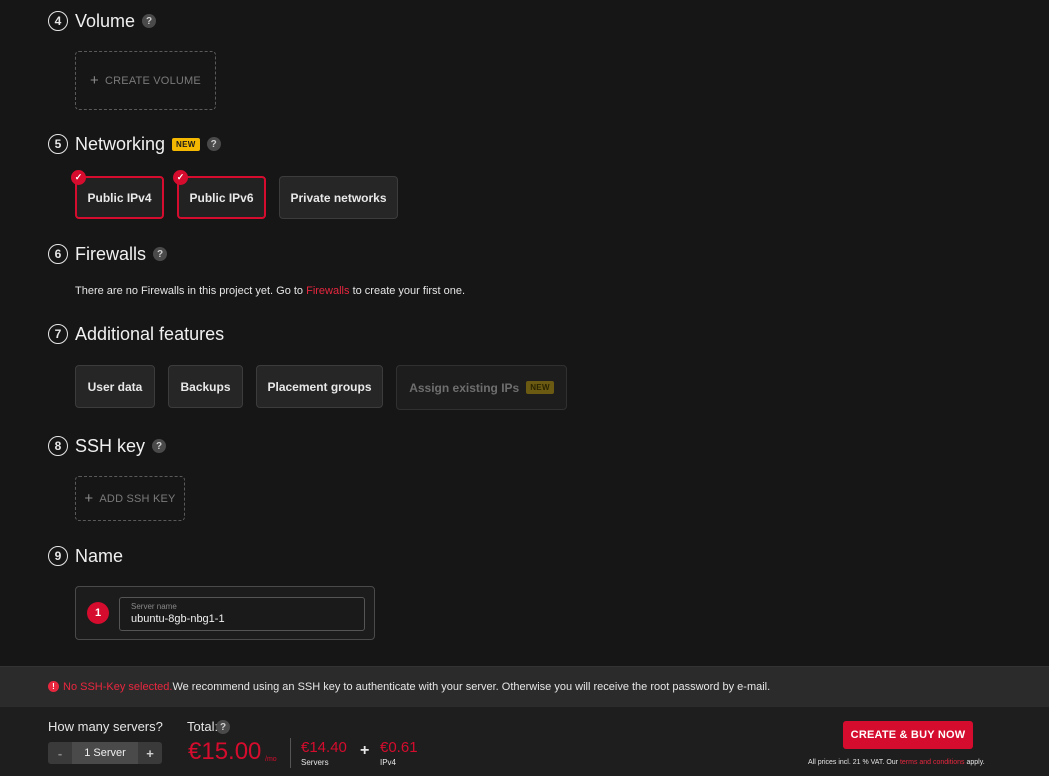 The width and height of the screenshot is (1049, 776). Describe the element at coordinates (399, 747) in the screenshot. I see `ipv4-price: €0.61` at that location.